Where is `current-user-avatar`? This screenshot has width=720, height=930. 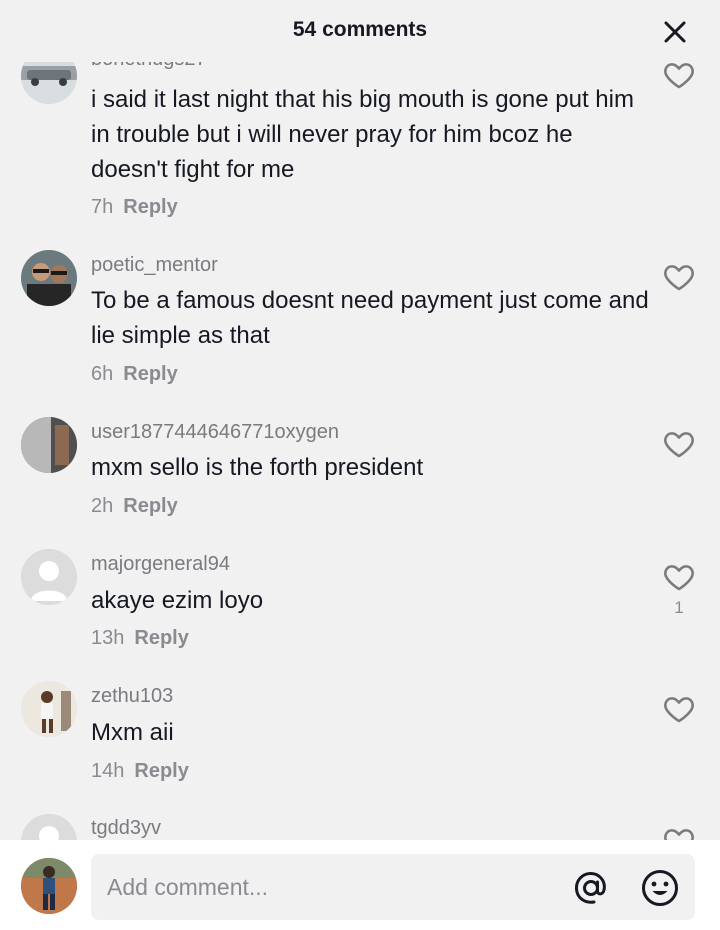
current-user-avatar is located at coordinates (49, 886).